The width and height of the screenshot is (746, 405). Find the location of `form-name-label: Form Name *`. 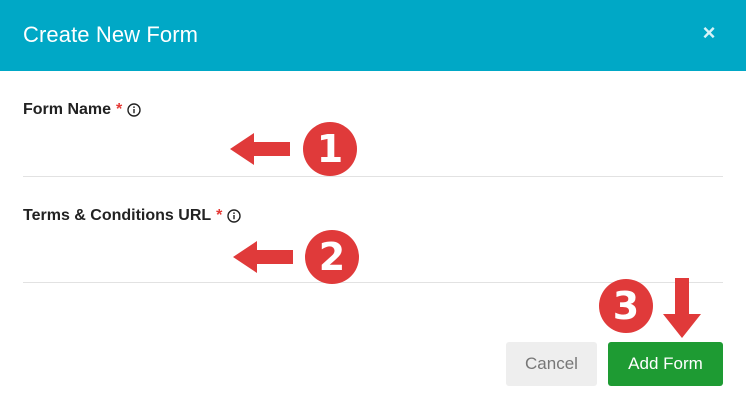

form-name-label: Form Name * is located at coordinates (82, 110).